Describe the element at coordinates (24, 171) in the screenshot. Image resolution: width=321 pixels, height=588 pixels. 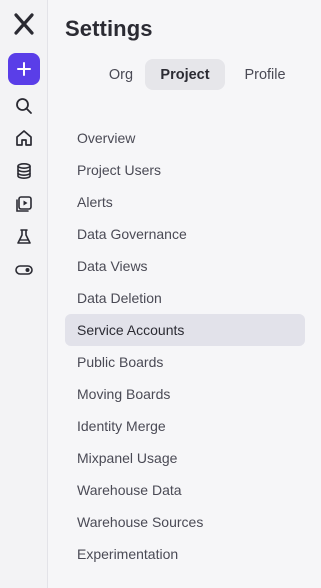
I see `database-icon` at that location.